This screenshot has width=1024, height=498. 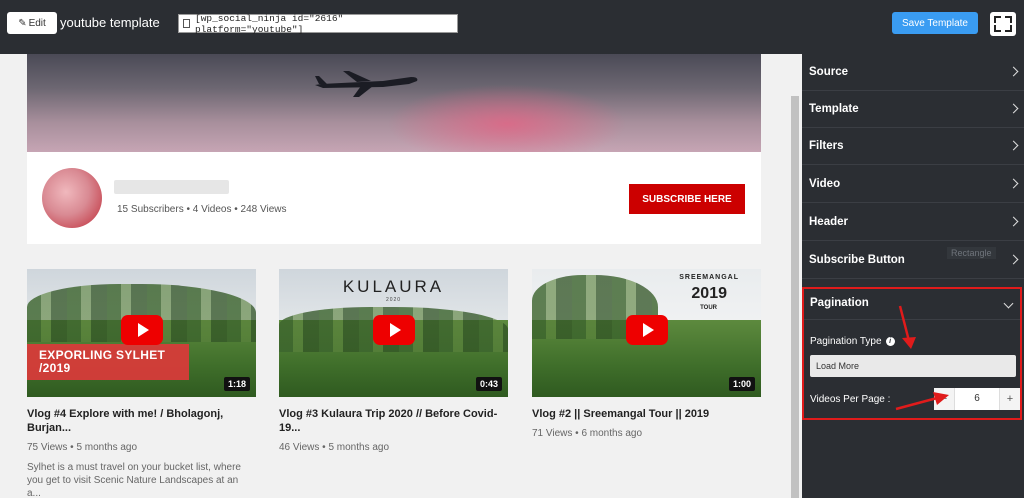 I want to click on thumbnail-overlay-title: KULAURA, so click(x=393, y=286).